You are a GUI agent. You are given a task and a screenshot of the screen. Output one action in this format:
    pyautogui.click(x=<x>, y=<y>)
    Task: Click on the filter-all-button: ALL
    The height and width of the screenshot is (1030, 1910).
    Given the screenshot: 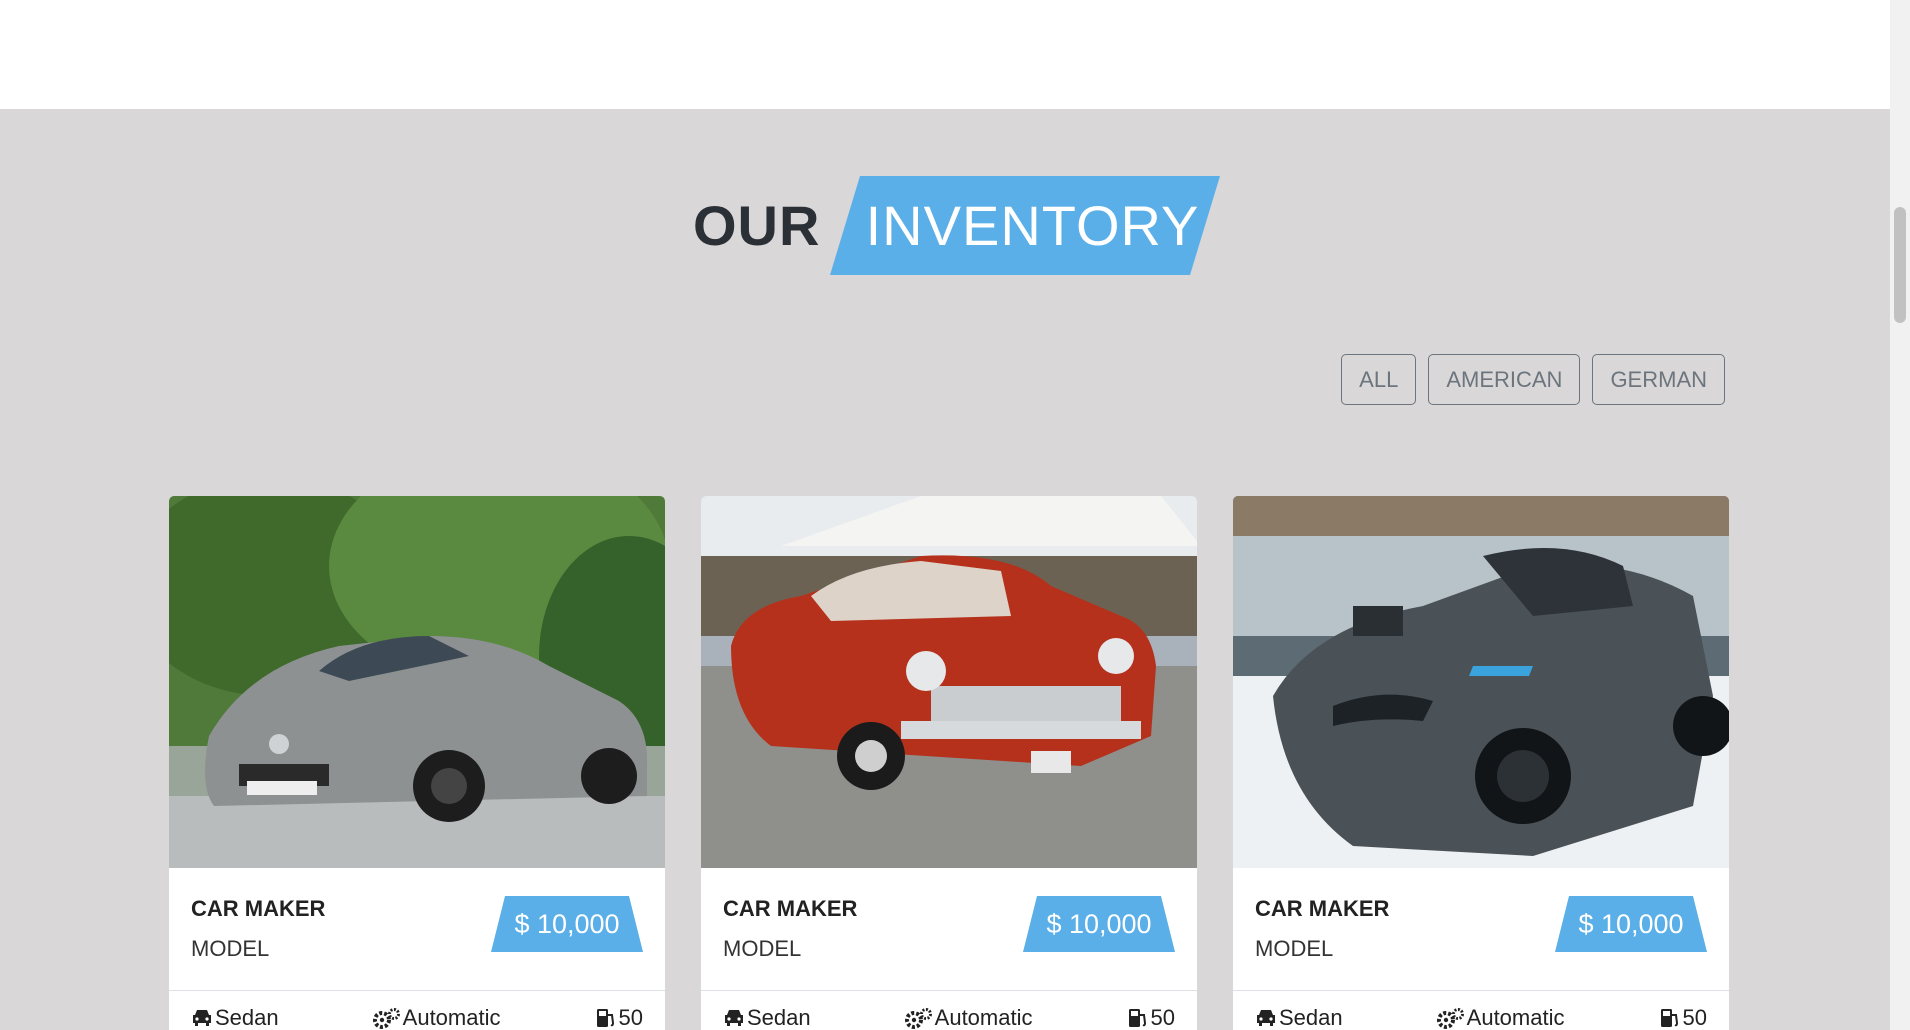 What is the action you would take?
    pyautogui.click(x=1379, y=379)
    